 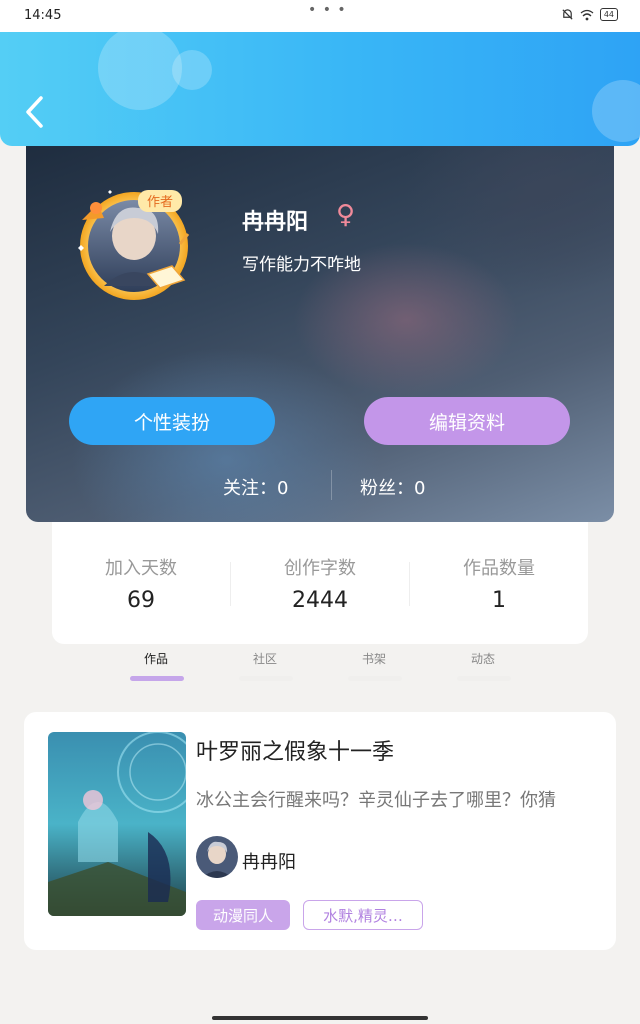 I want to click on status-icons: 44, so click(x=589, y=14).